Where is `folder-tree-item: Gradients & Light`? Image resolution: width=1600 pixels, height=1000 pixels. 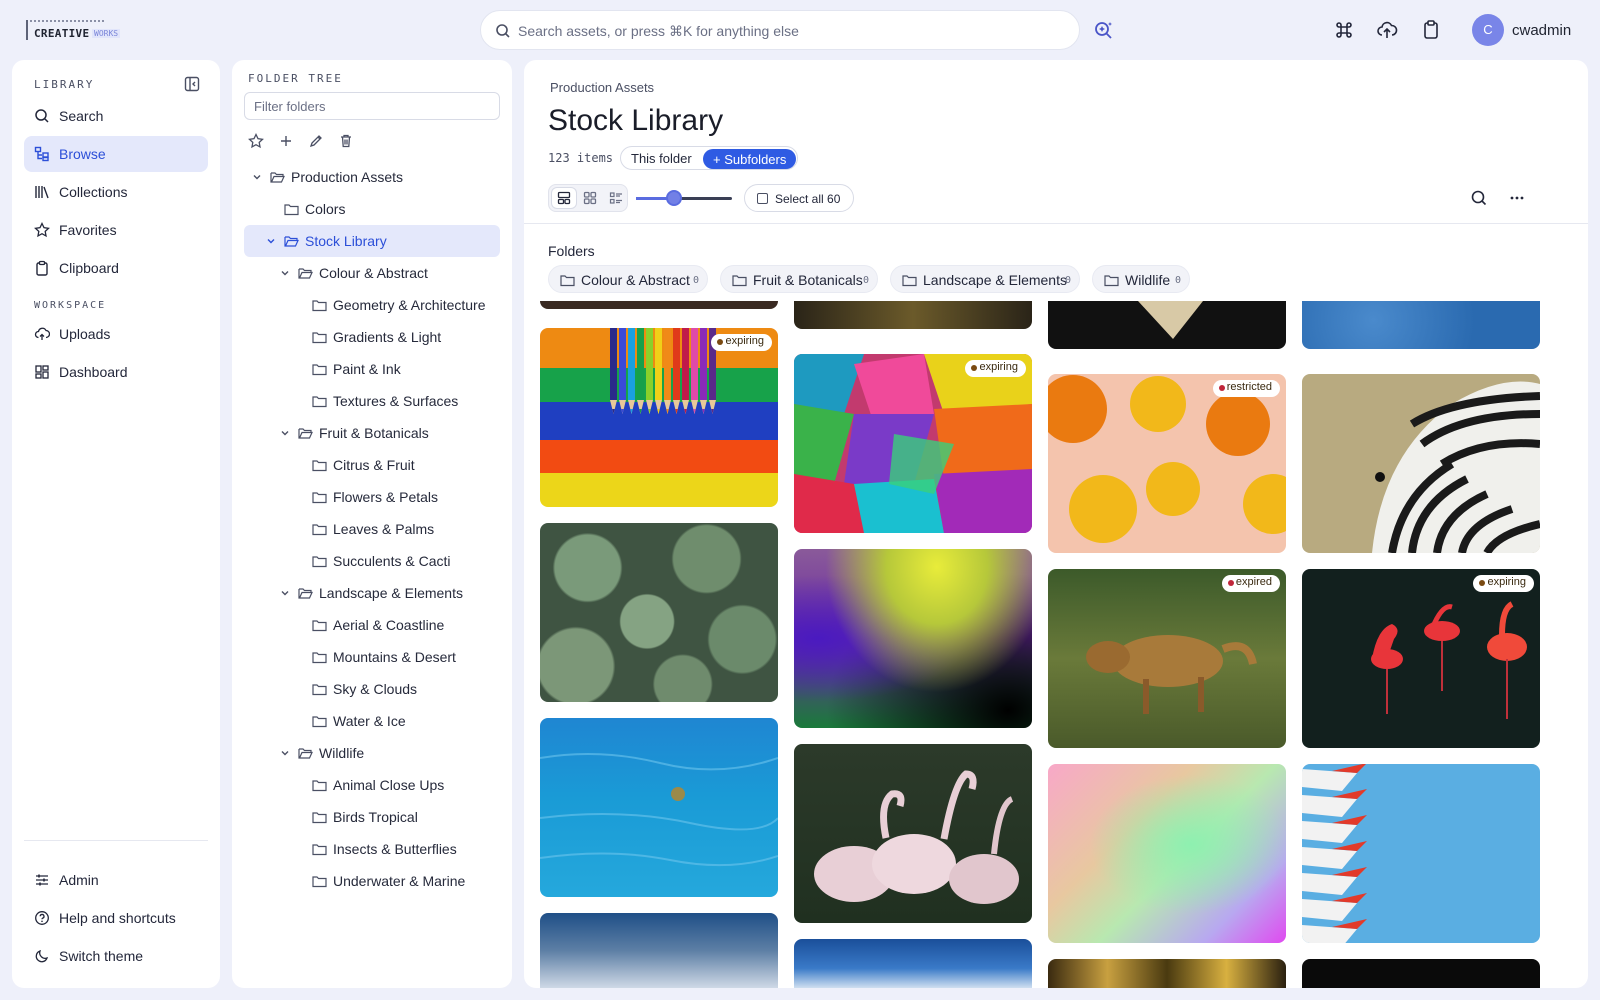 folder-tree-item: Gradients & Light is located at coordinates (372, 337).